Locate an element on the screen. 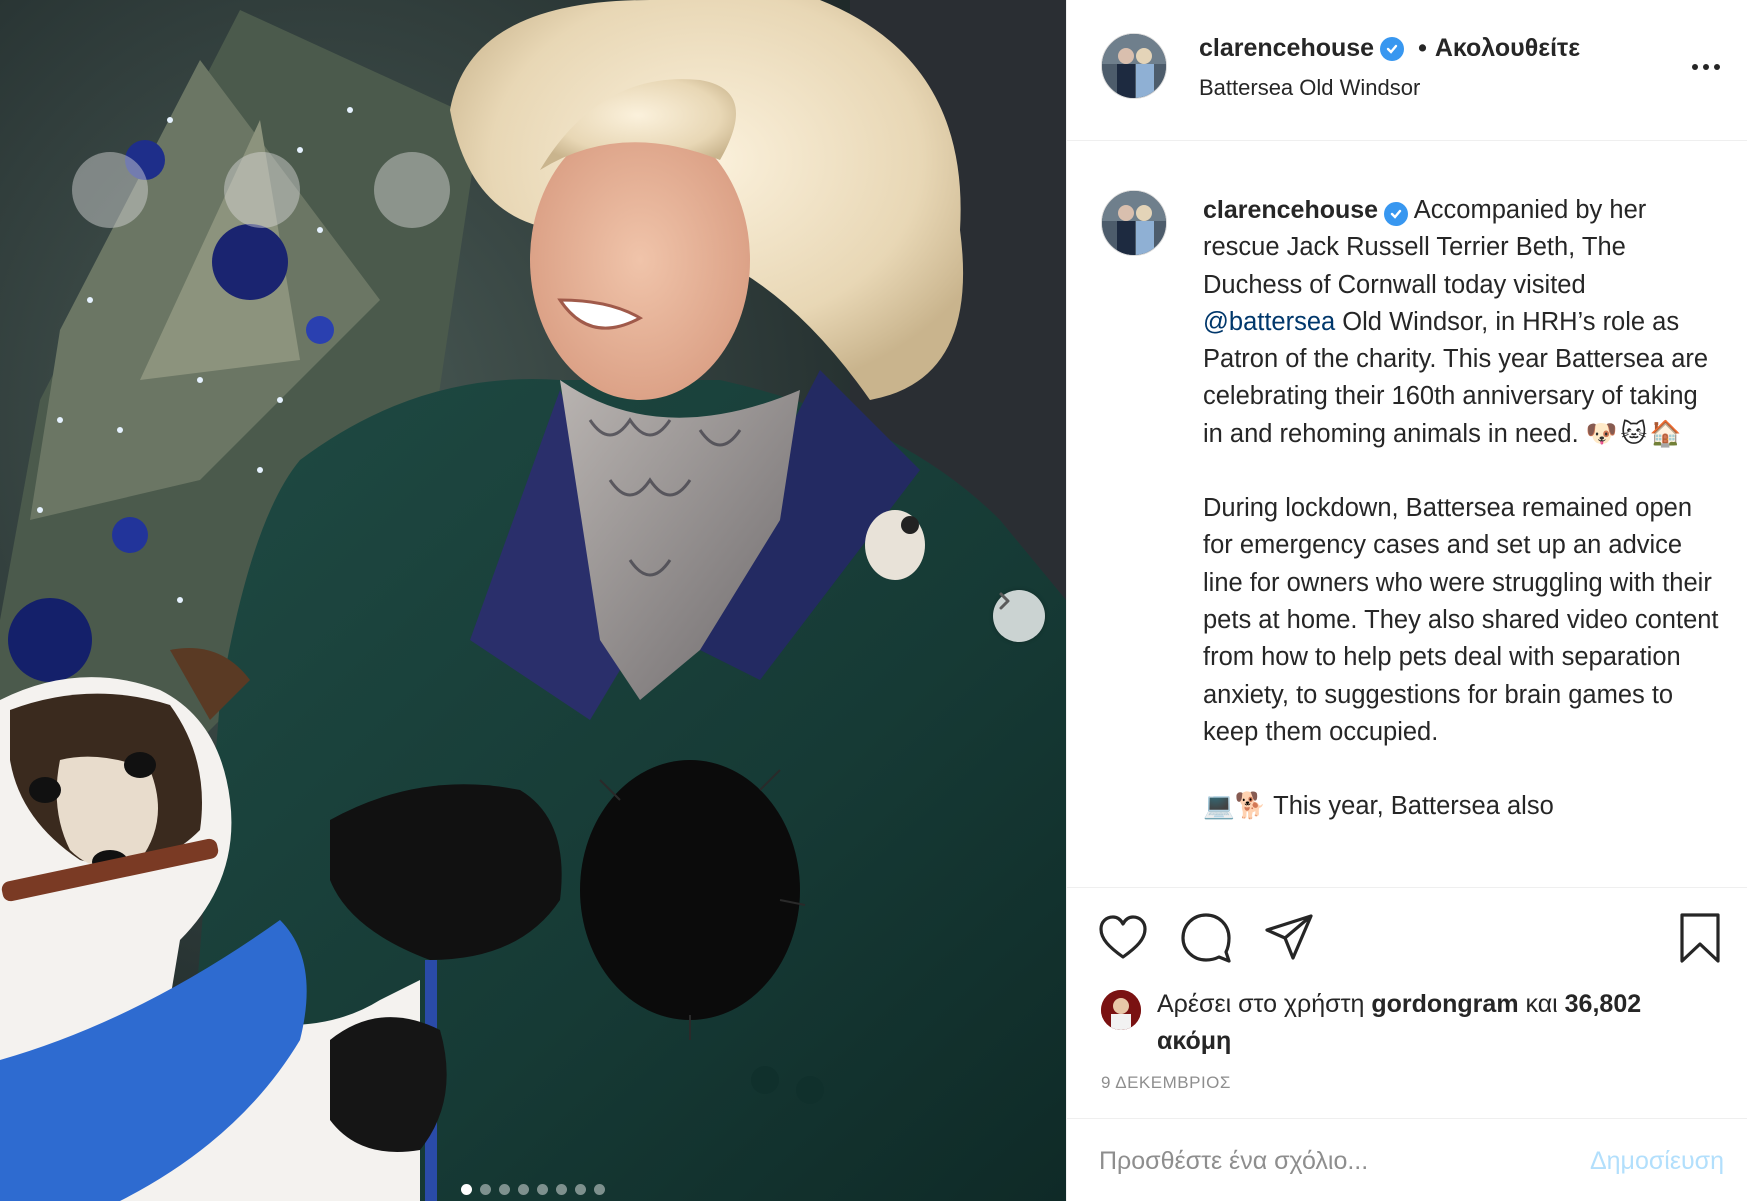 This screenshot has width=1747, height=1201. cat-face-emoji: 🐱 is located at coordinates (1634, 433).